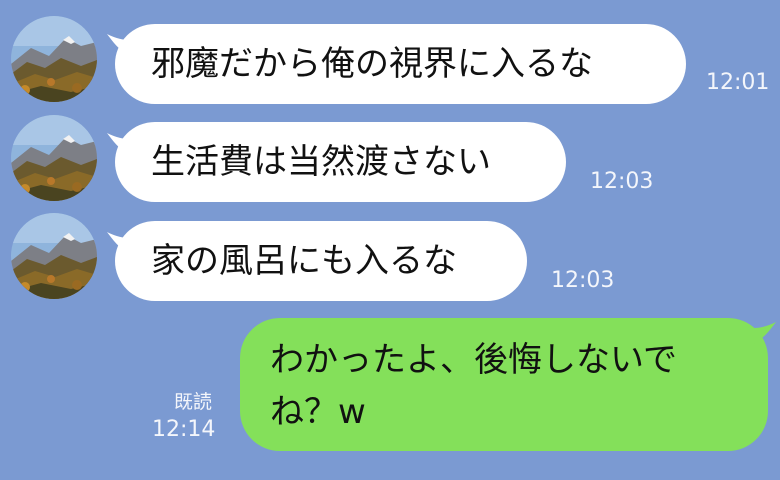 The height and width of the screenshot is (480, 780). Describe the element at coordinates (304, 261) in the screenshot. I see `message-text: 家の風呂にも入るな` at that location.